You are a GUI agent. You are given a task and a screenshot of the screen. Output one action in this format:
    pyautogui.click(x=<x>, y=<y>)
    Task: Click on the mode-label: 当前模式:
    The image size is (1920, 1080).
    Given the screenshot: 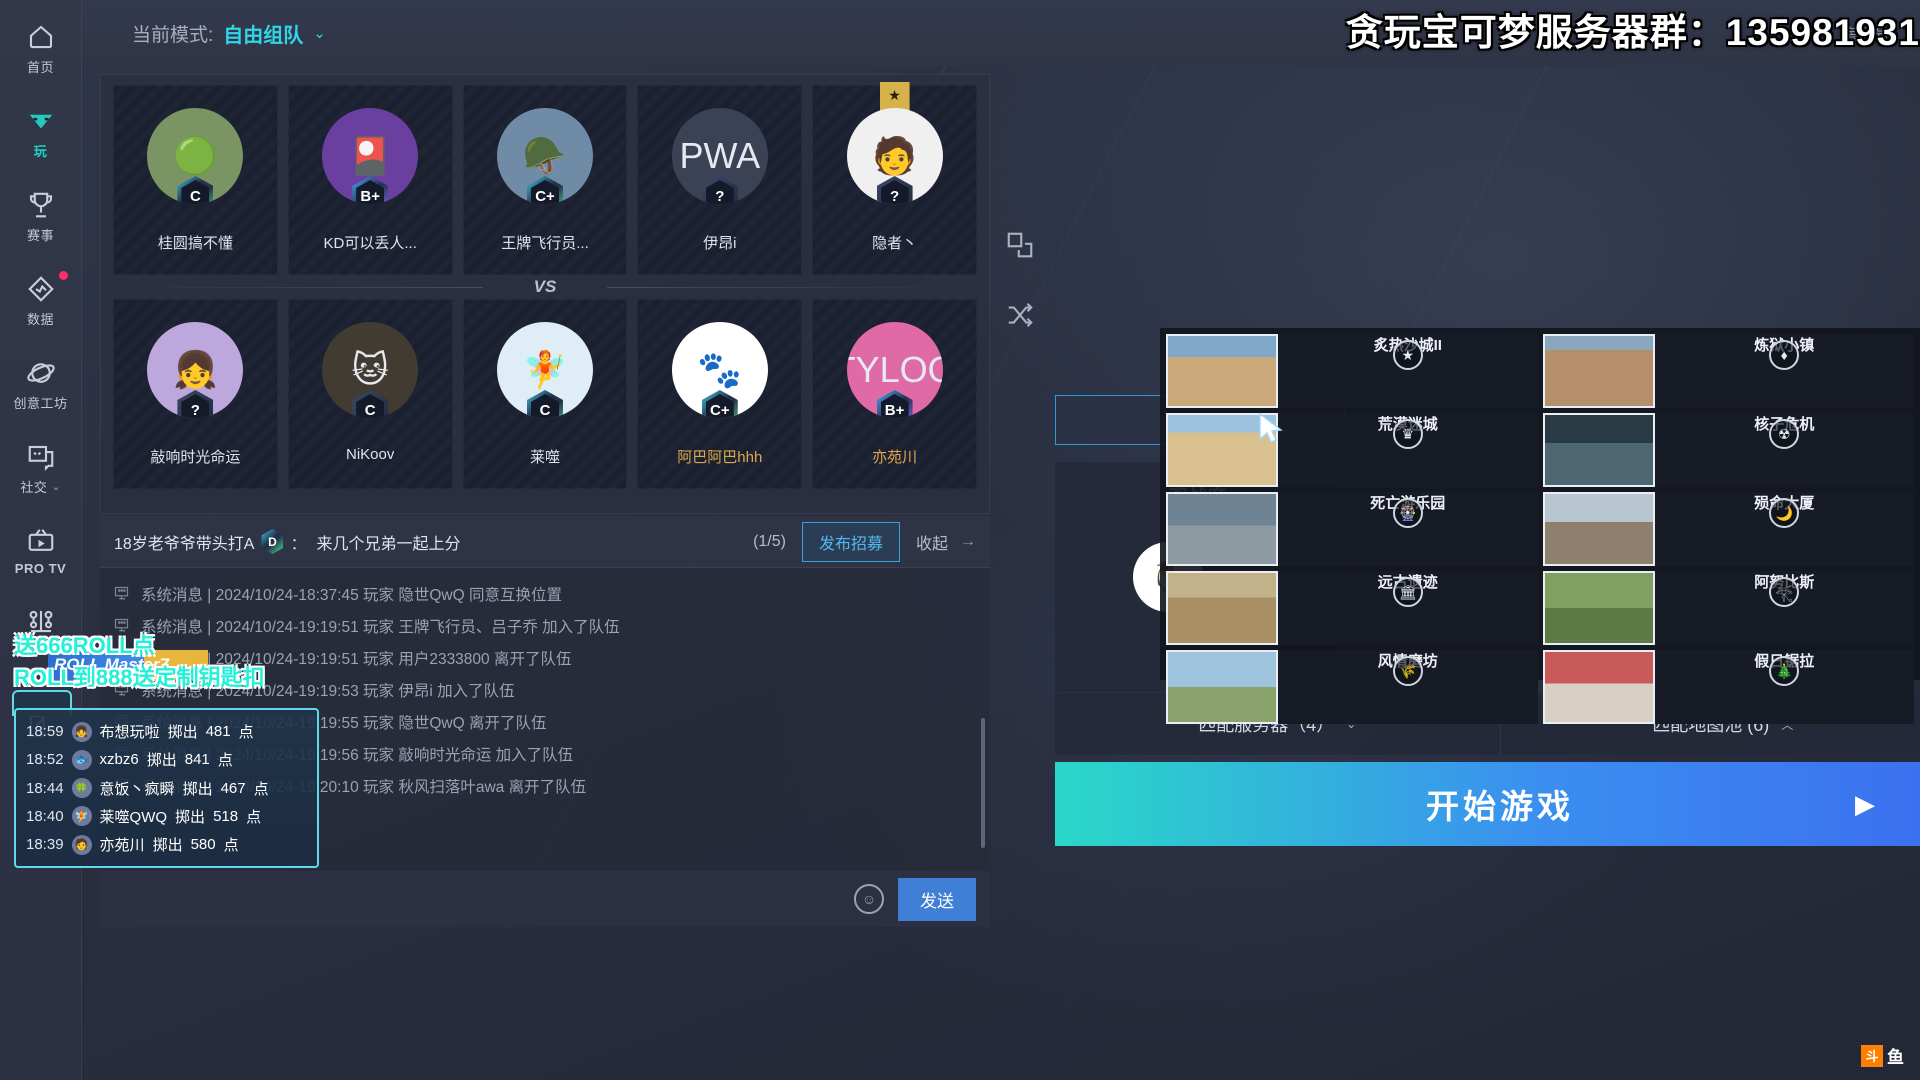 What is the action you would take?
    pyautogui.click(x=173, y=35)
    